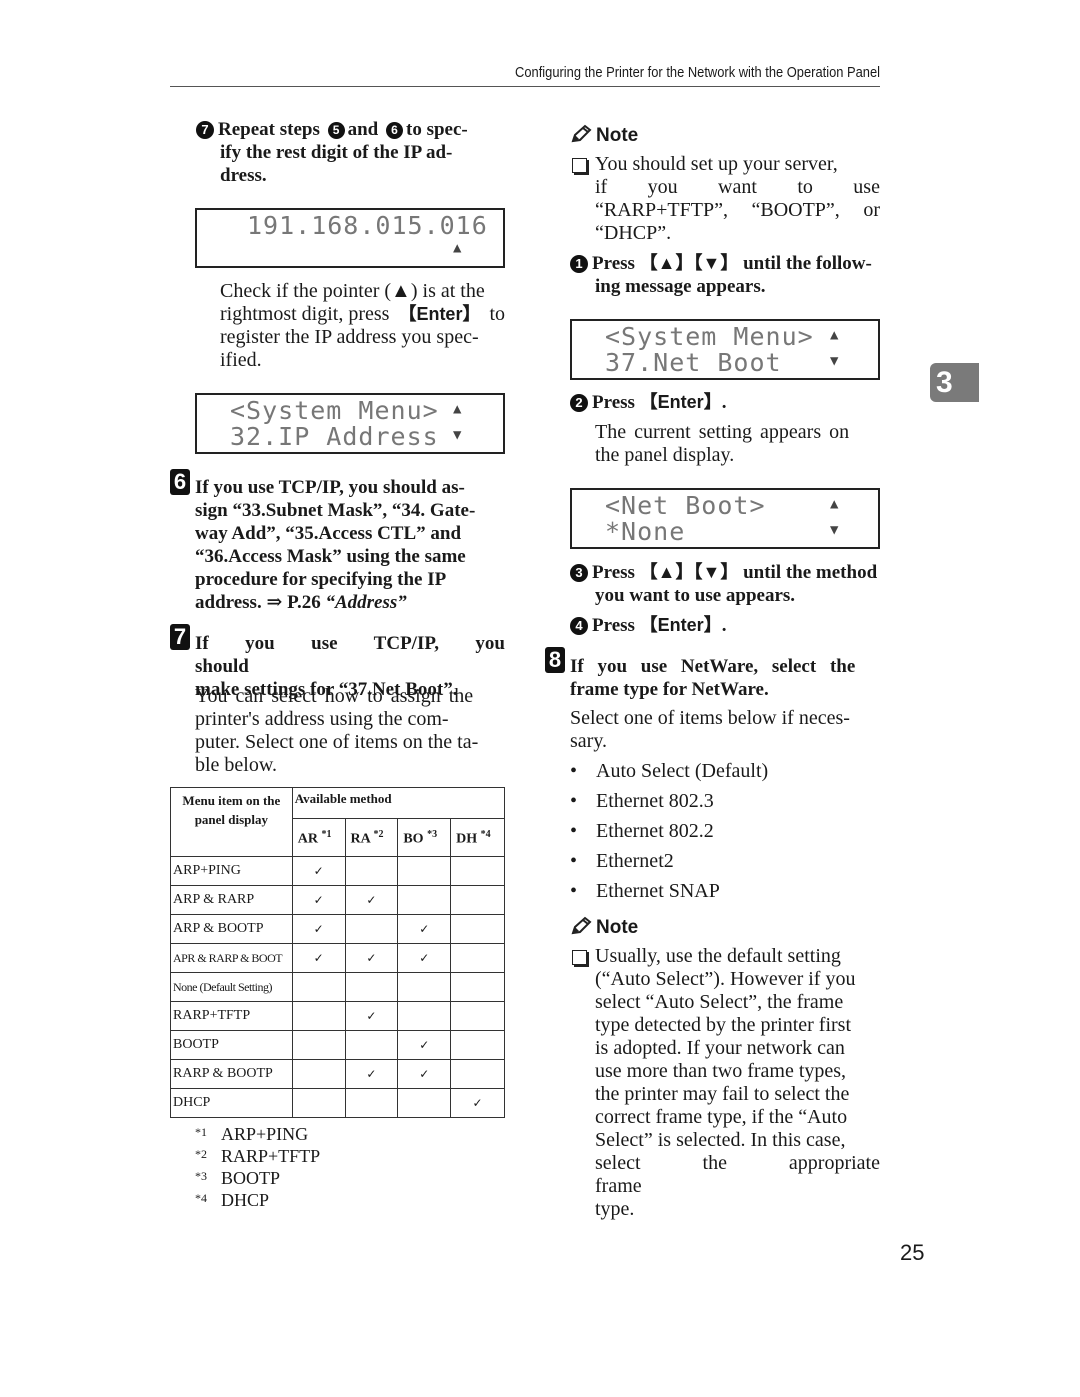 The width and height of the screenshot is (1080, 1397). Describe the element at coordinates (236, 765) in the screenshot. I see `text-line: ble below.` at that location.